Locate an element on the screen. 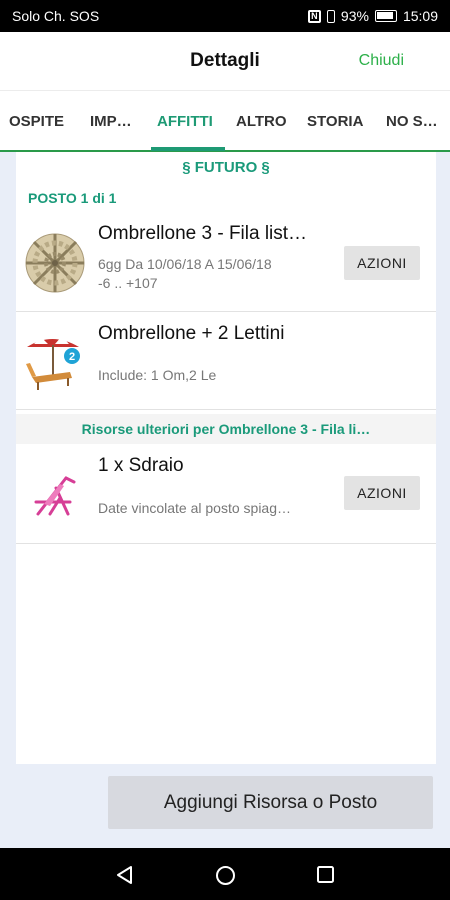 The height and width of the screenshot is (900, 450). posto-label: POSTO 1 di 1 is located at coordinates (72, 198).